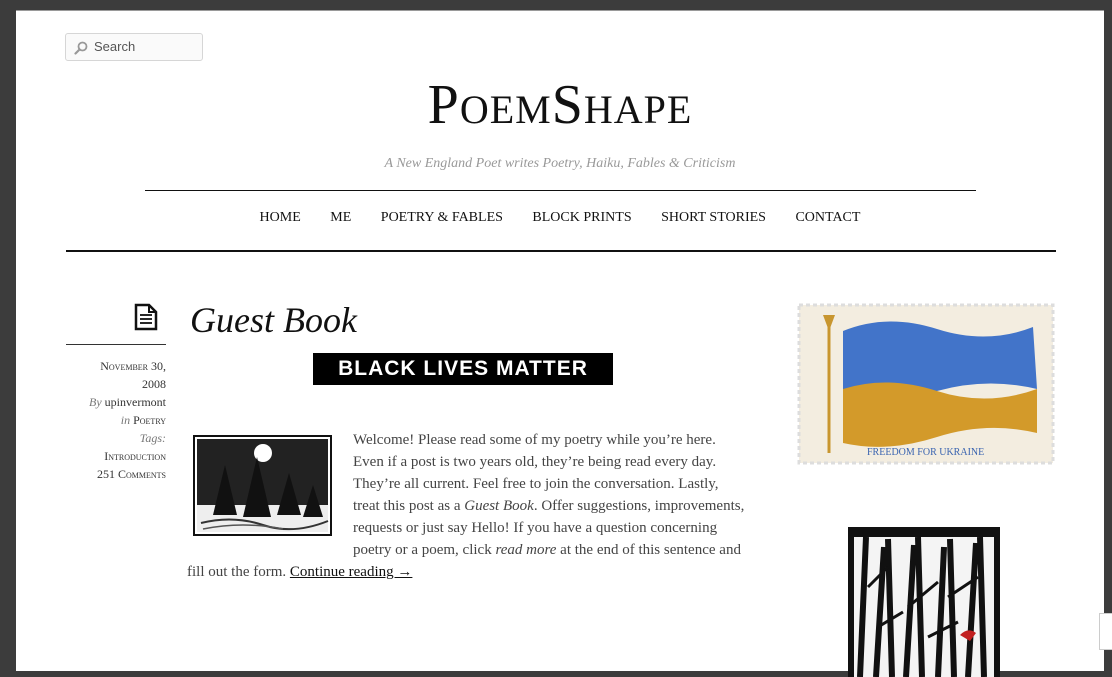 The width and height of the screenshot is (1112, 677). I want to click on nav-me: ME, so click(340, 218).